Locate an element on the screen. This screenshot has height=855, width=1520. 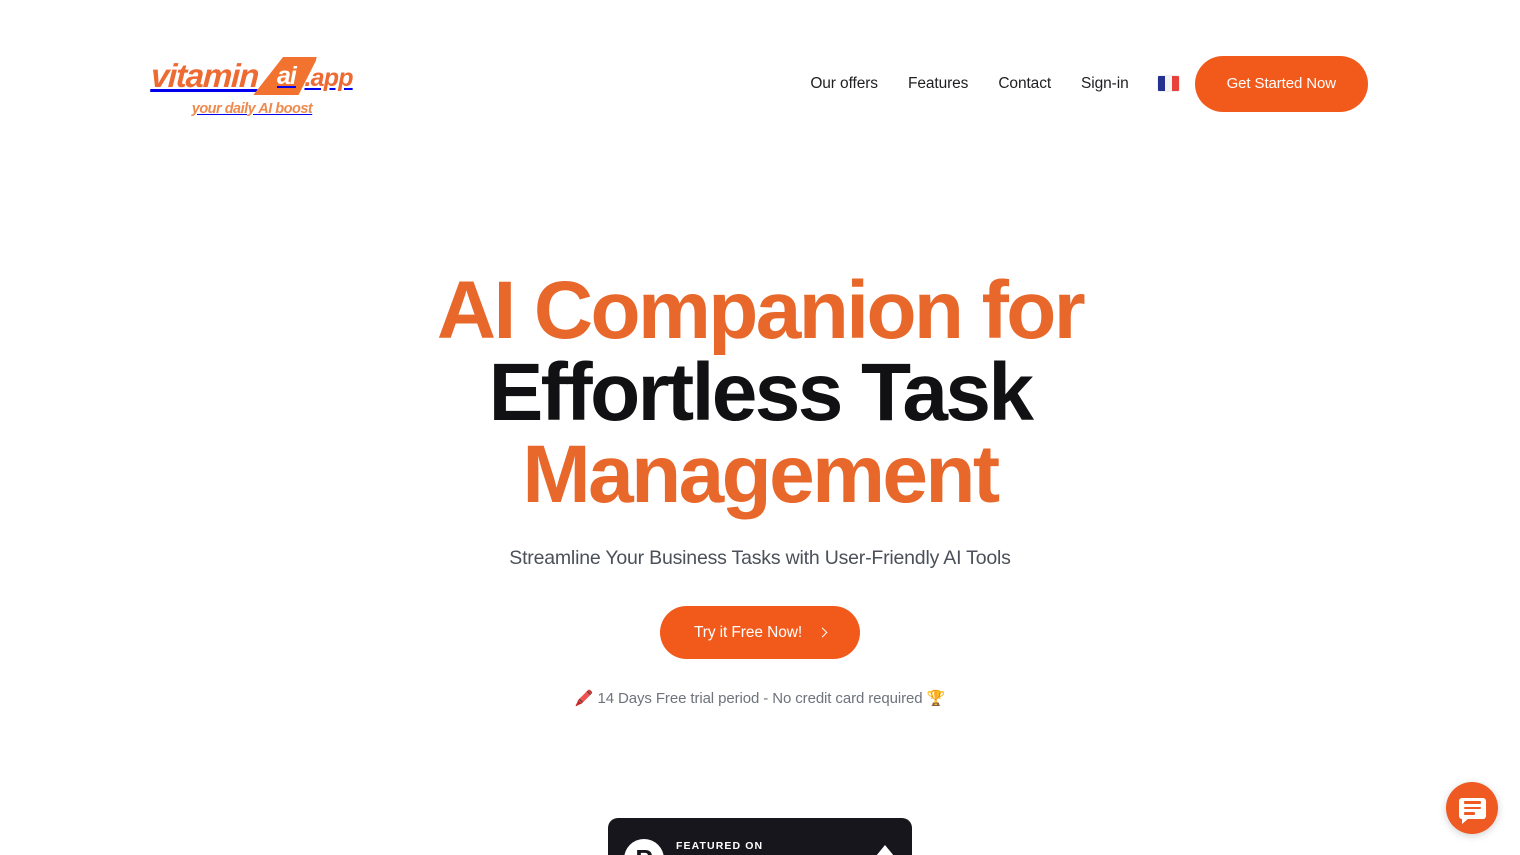
hero-title-line-2: Effortless Task is located at coordinates (761, 392).